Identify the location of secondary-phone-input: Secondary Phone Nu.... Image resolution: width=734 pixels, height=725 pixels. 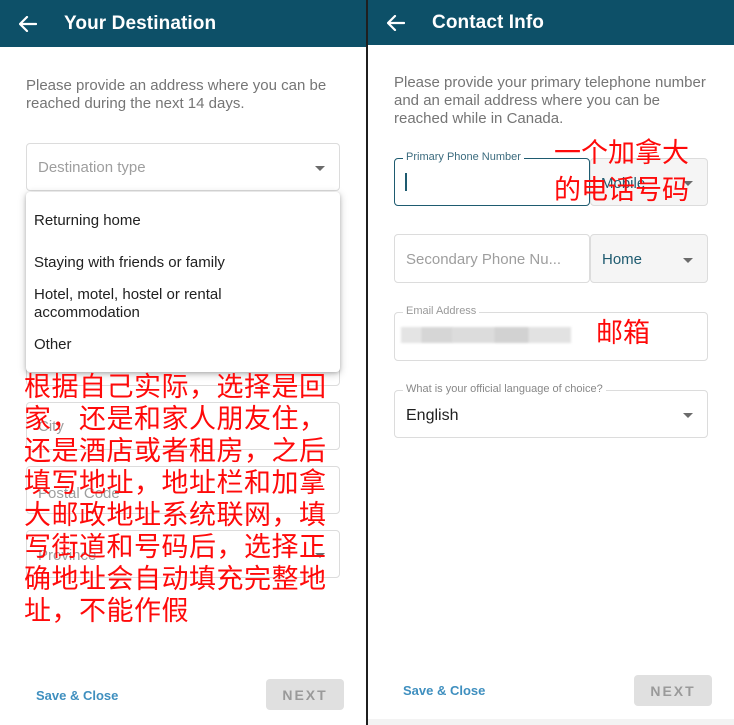
(492, 258).